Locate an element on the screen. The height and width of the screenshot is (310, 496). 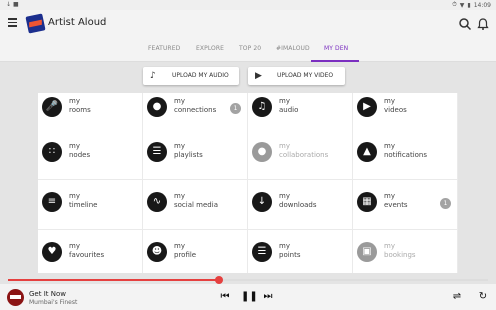
grid-item-label: audio is located at coordinates (289, 110).